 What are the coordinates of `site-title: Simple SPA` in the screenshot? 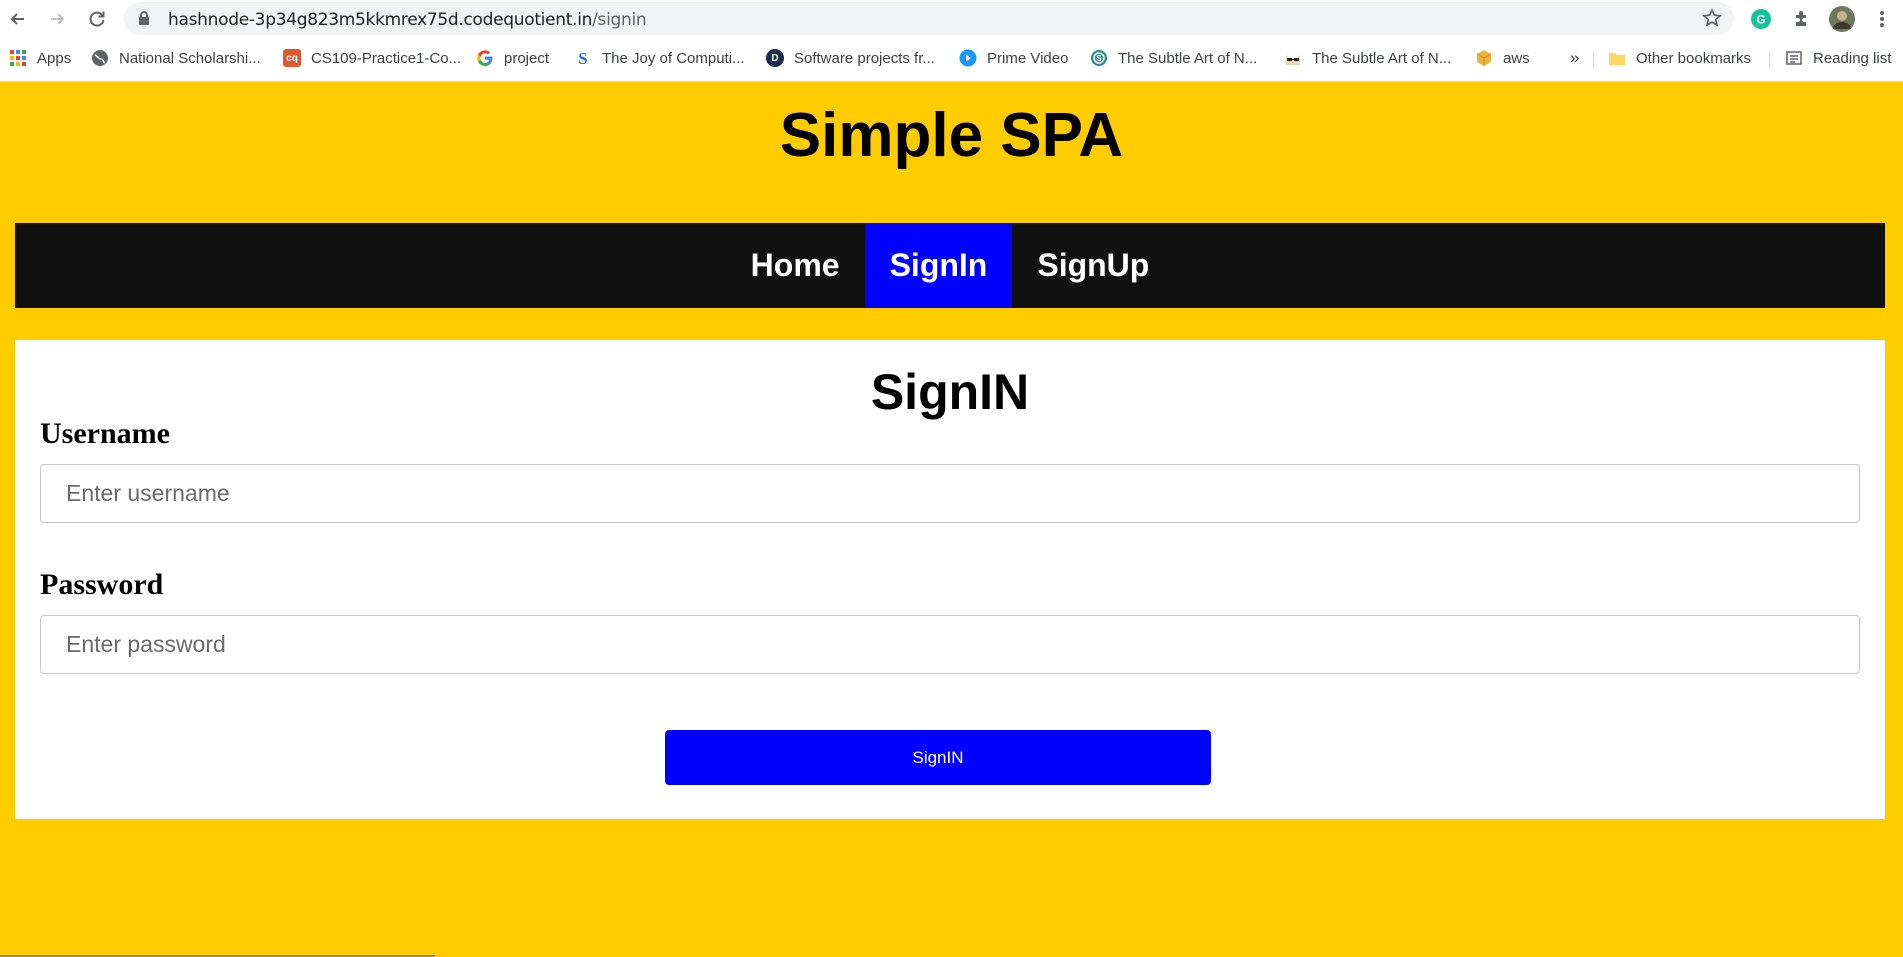 It's located at (951, 135).